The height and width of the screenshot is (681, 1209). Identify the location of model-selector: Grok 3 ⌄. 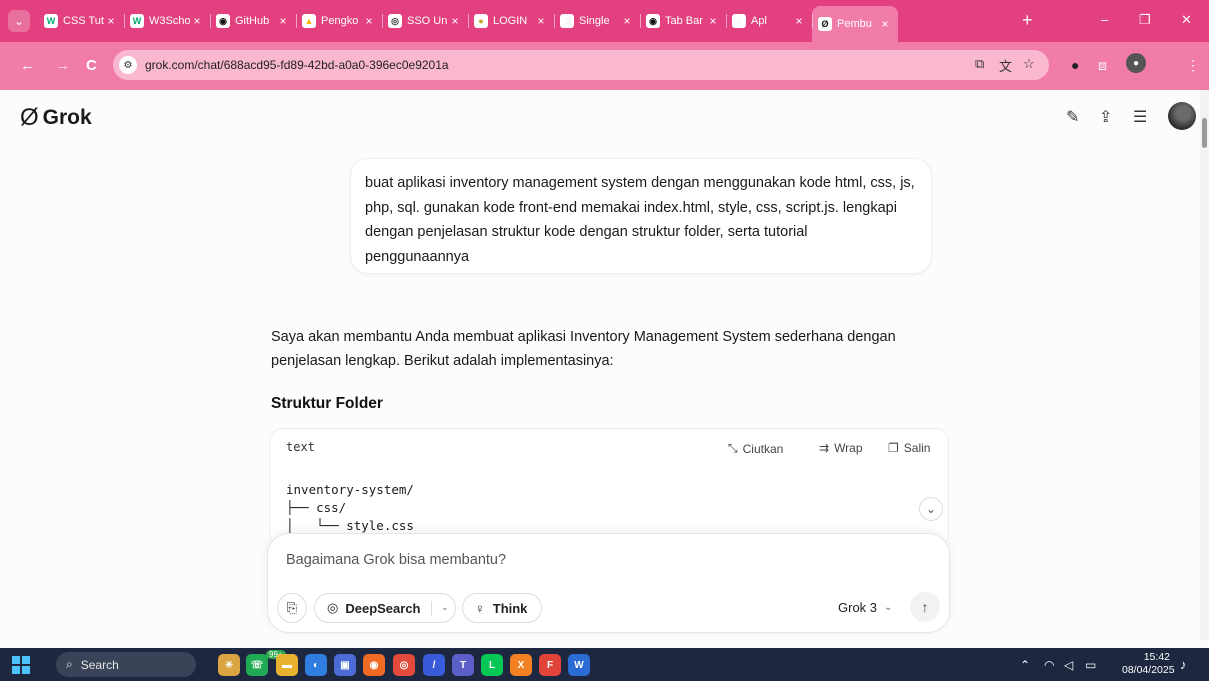
(865, 607).